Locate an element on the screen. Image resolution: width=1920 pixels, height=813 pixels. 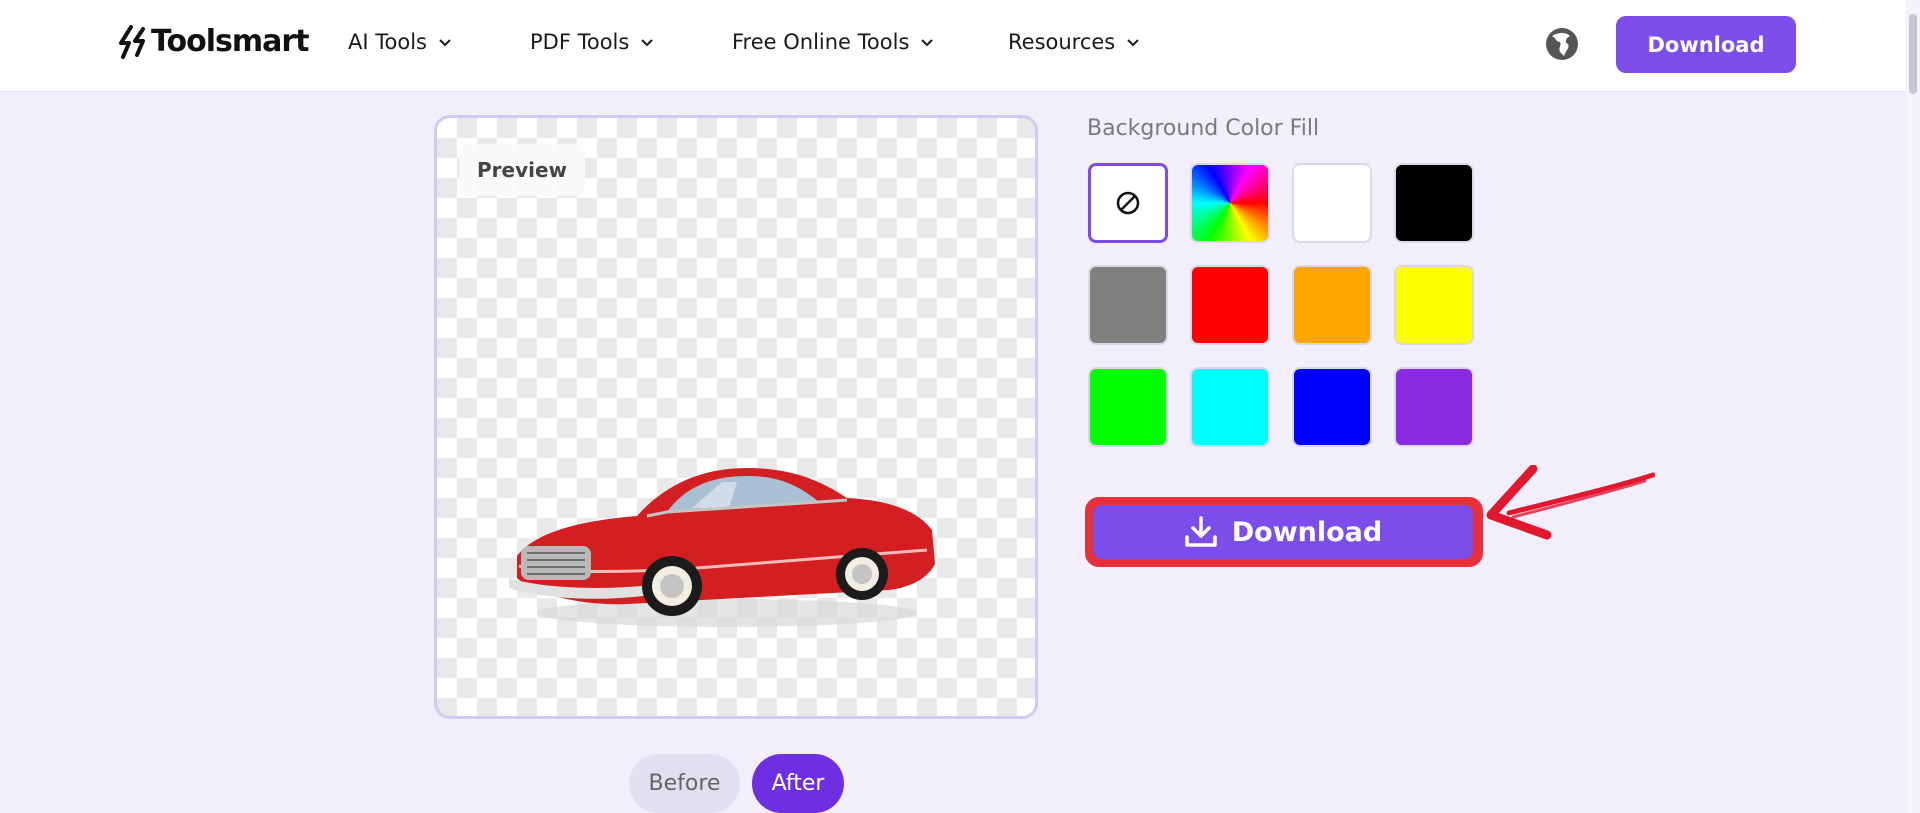
logo-icon is located at coordinates (132, 41).